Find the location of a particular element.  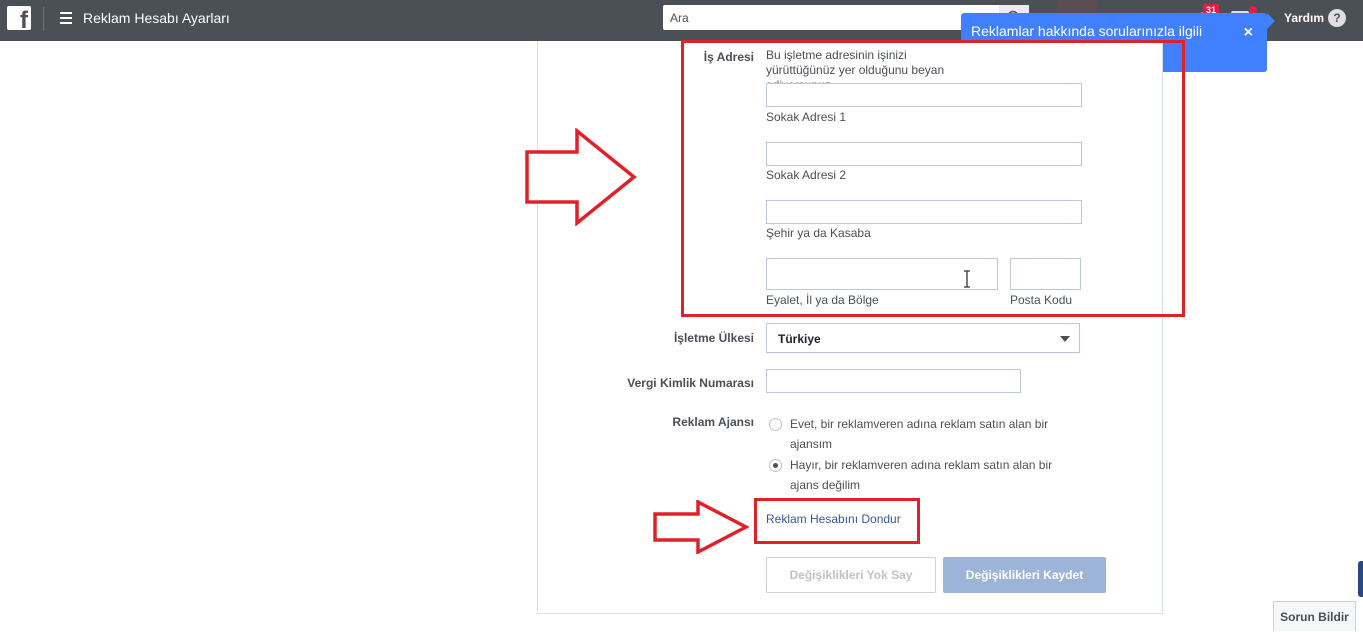

save-changes-button: Değişiklikleri Kaydet is located at coordinates (1024, 575).